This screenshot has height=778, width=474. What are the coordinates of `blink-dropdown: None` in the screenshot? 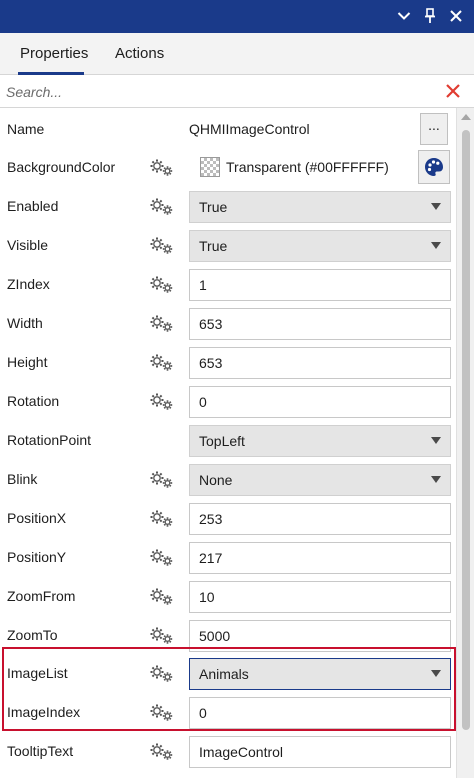 It's located at (320, 480).